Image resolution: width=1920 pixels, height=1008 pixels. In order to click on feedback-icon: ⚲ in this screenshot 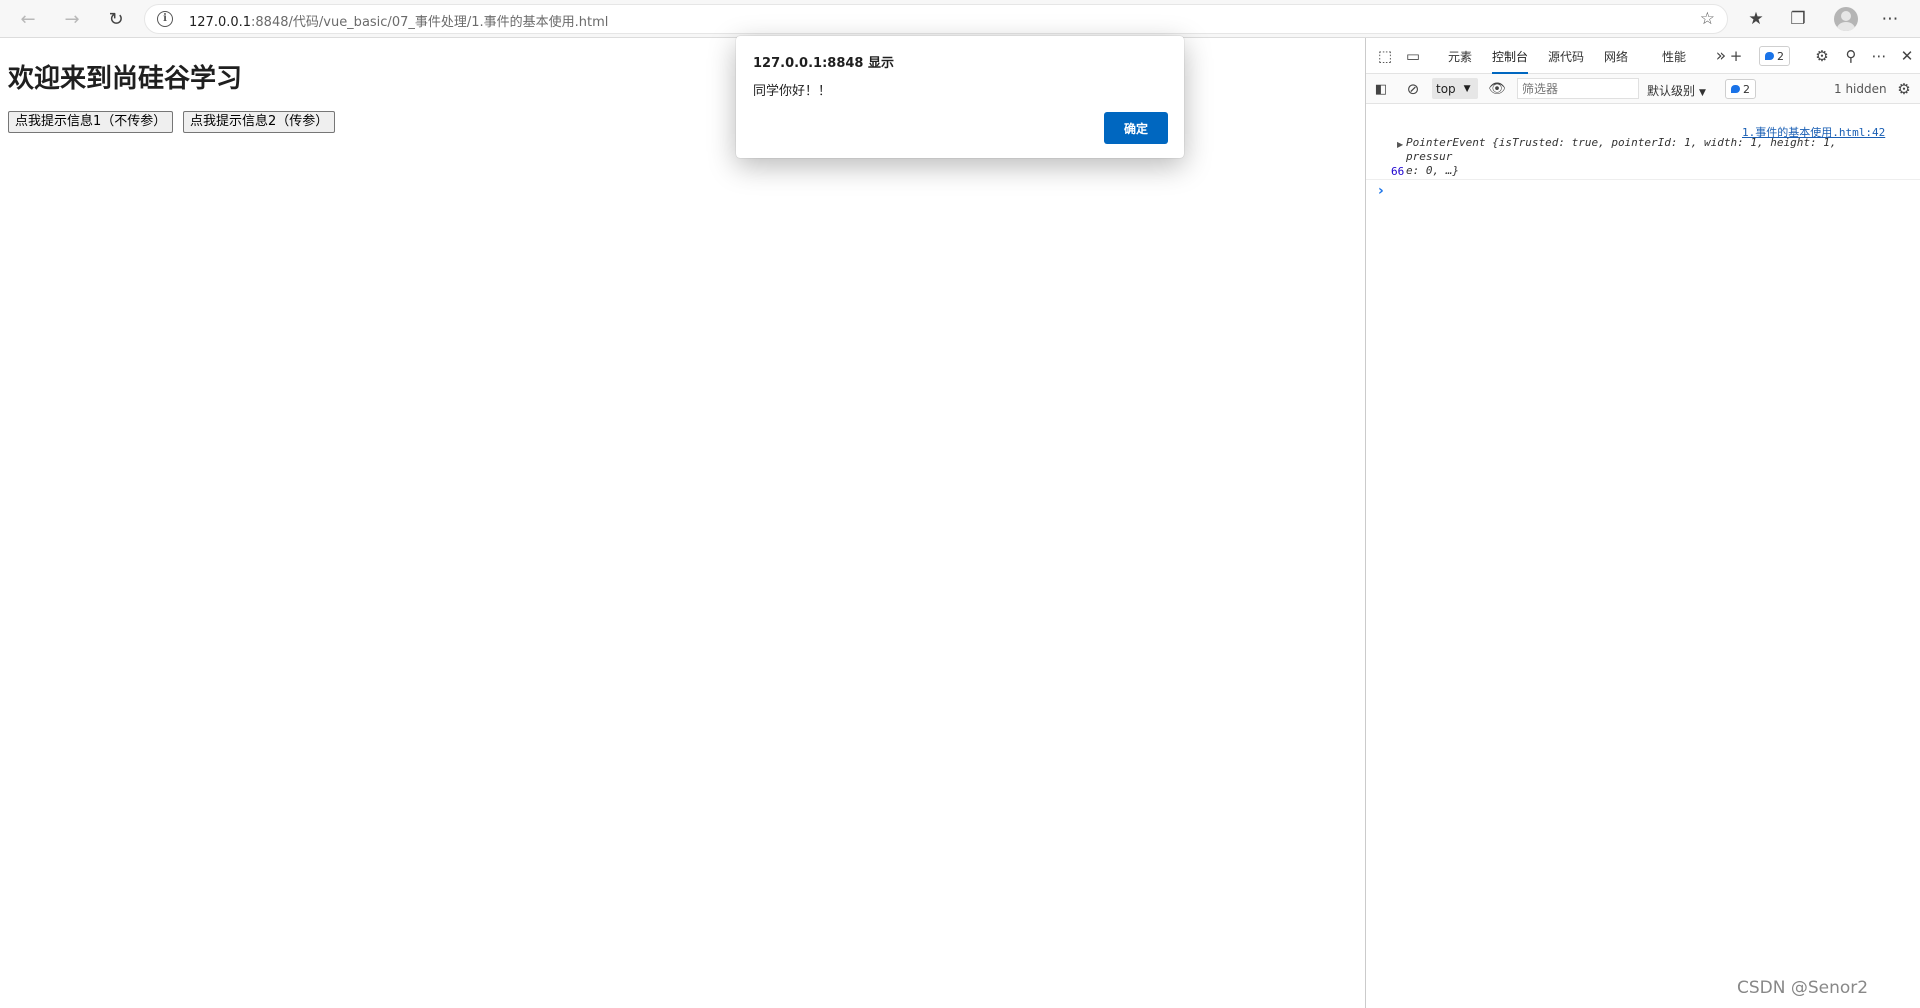, I will do `click(1851, 56)`.